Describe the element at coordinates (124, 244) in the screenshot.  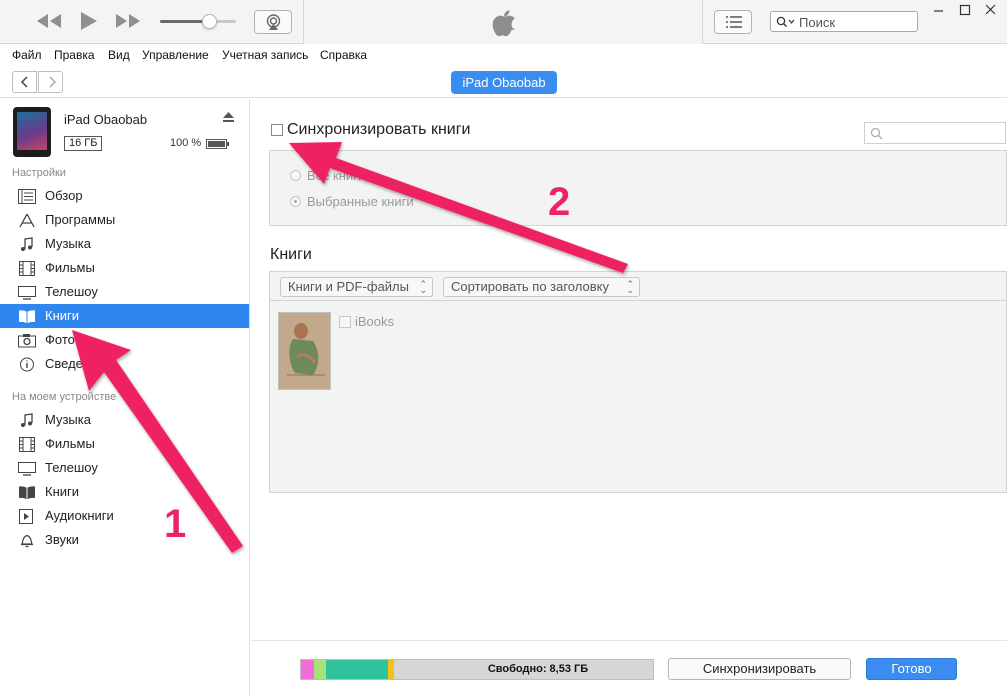
I see `sidebar-item-music: Музыка` at that location.